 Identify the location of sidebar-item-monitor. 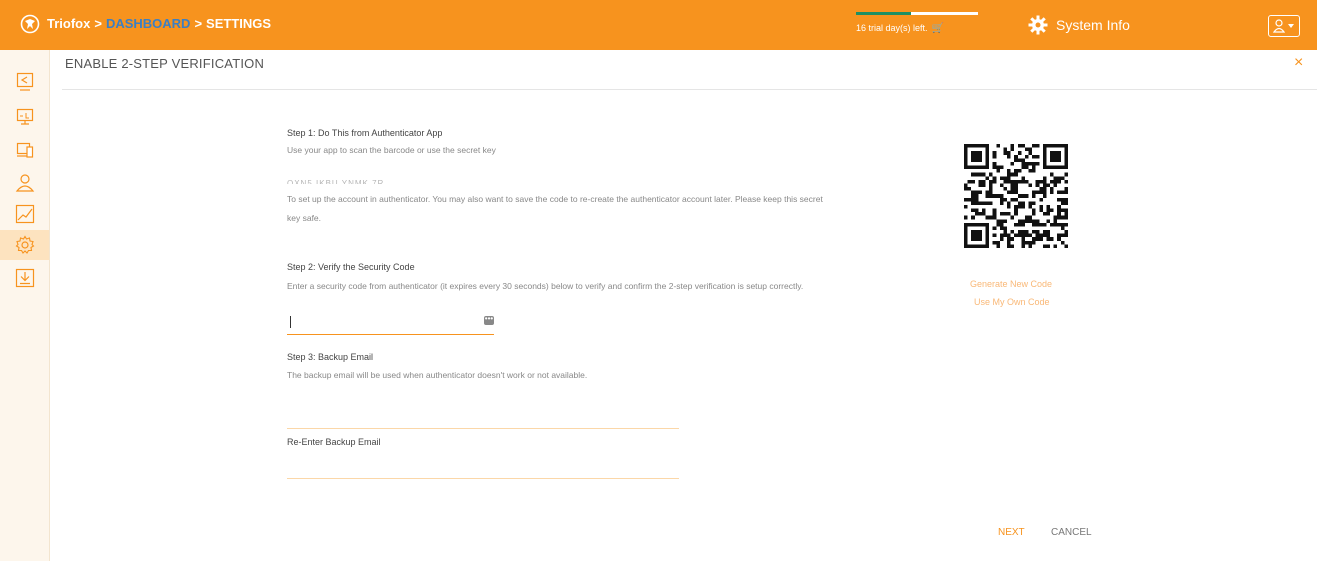
(24, 117).